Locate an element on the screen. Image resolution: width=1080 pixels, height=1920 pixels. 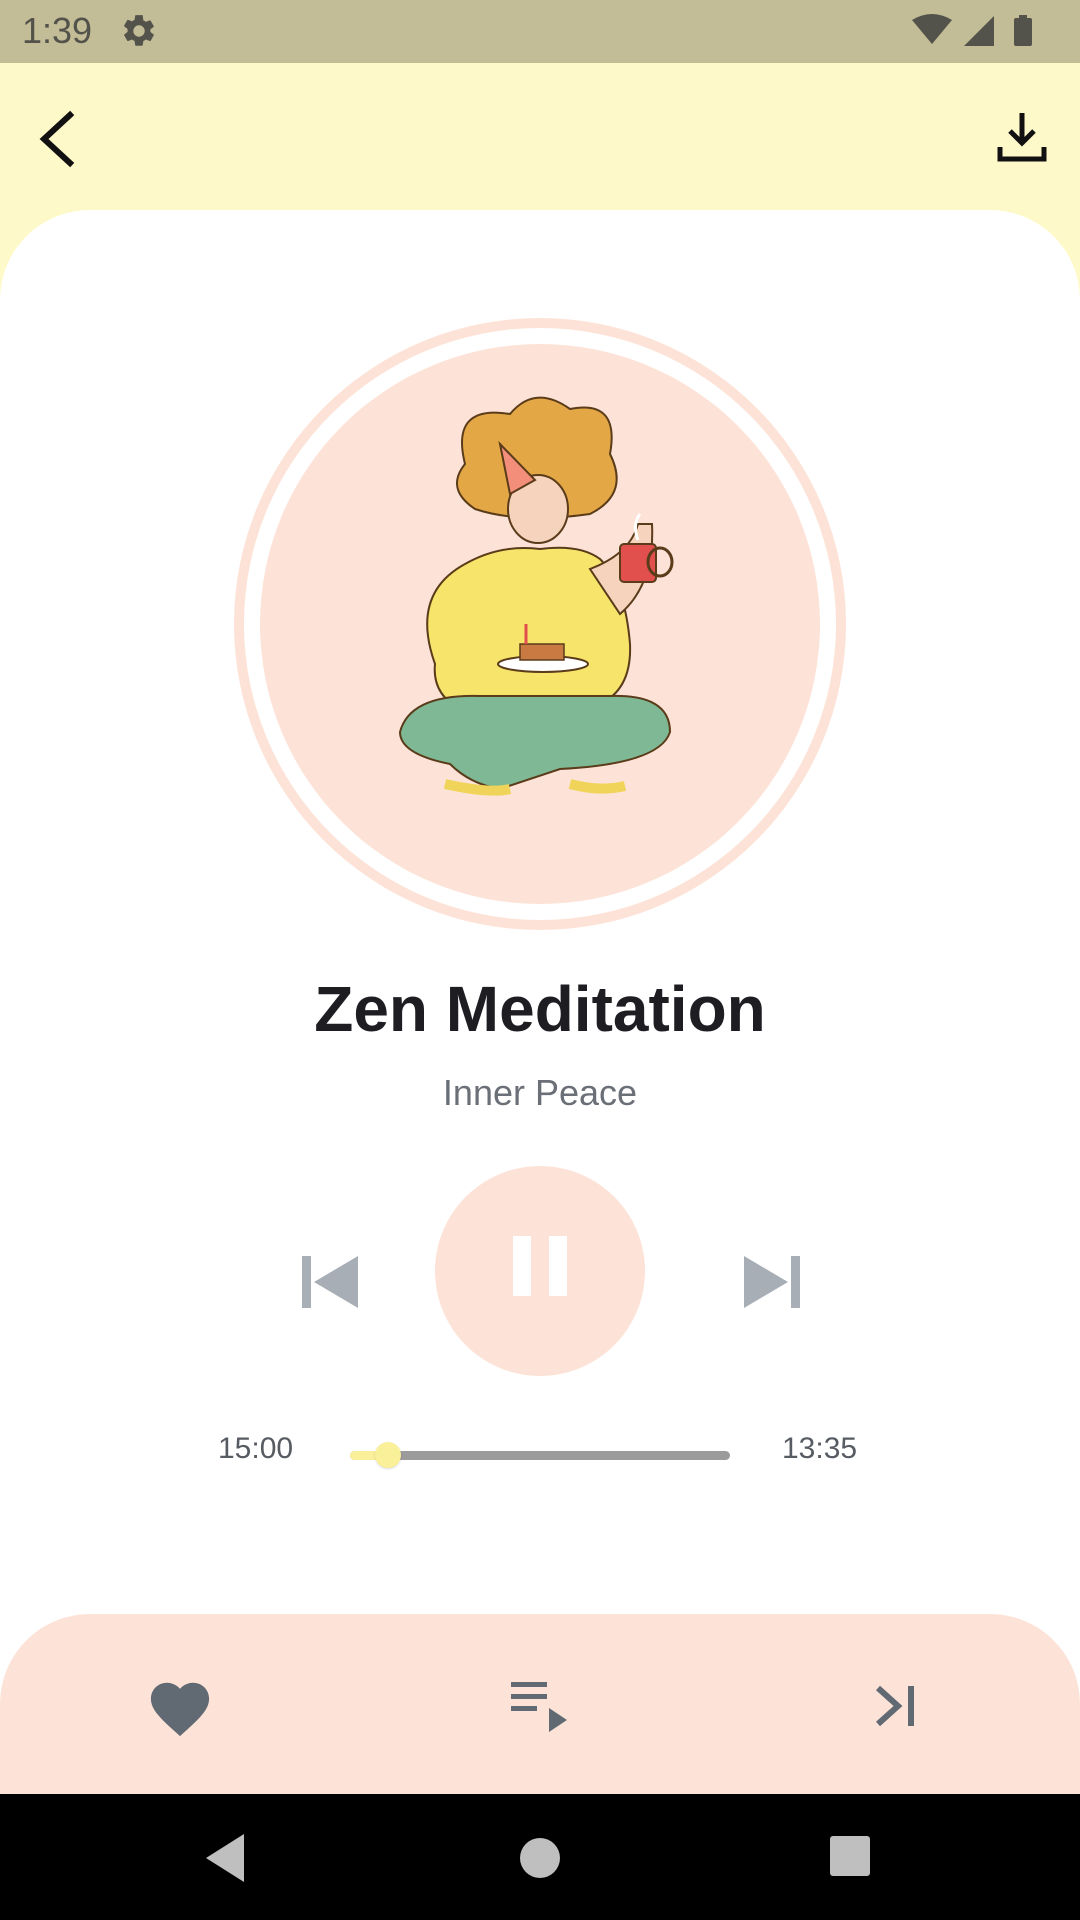
heart-icon is located at coordinates (180, 1706).